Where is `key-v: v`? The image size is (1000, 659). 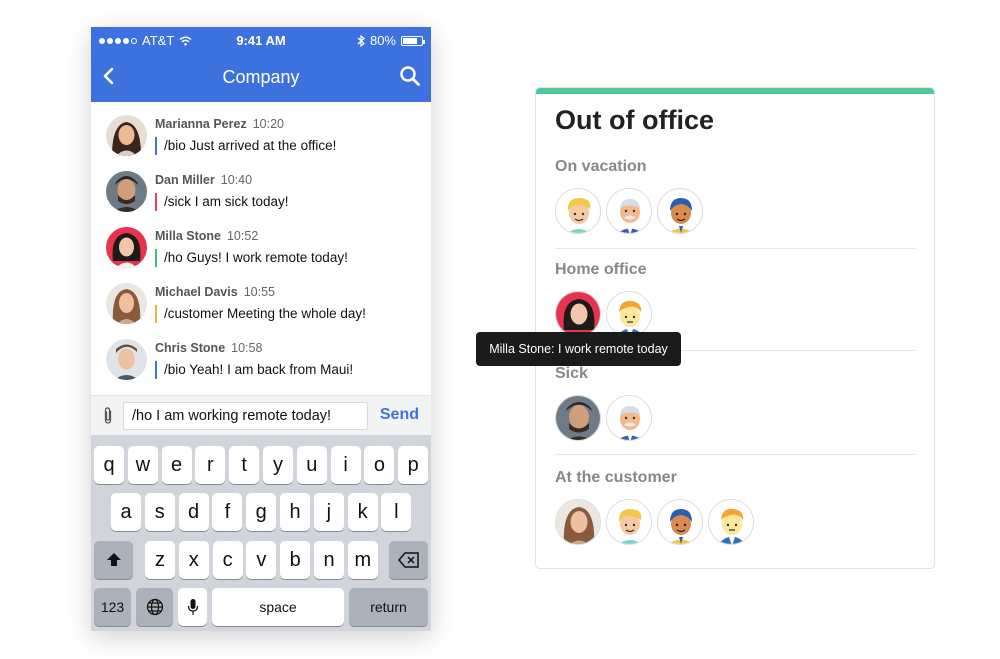 key-v: v is located at coordinates (261, 560).